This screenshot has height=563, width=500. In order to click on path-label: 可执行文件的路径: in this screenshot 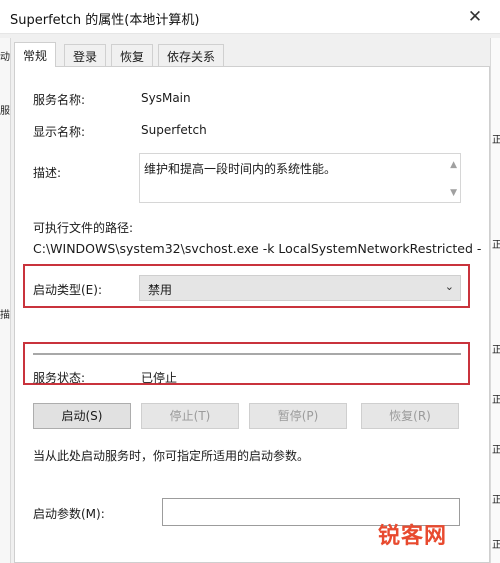, I will do `click(83, 228)`.